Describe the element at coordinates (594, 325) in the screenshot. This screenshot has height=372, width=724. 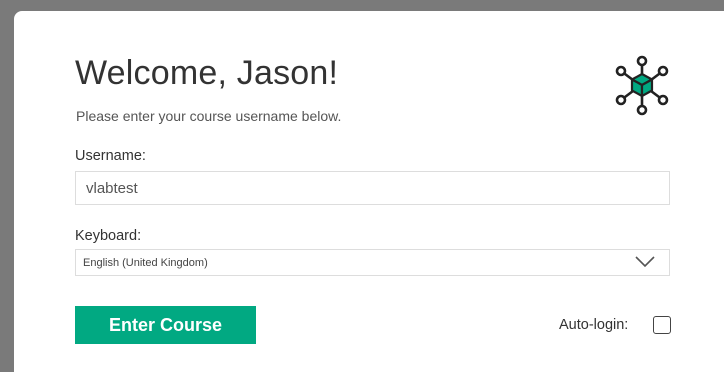
I see `auto-login-label: Auto-login:` at that location.